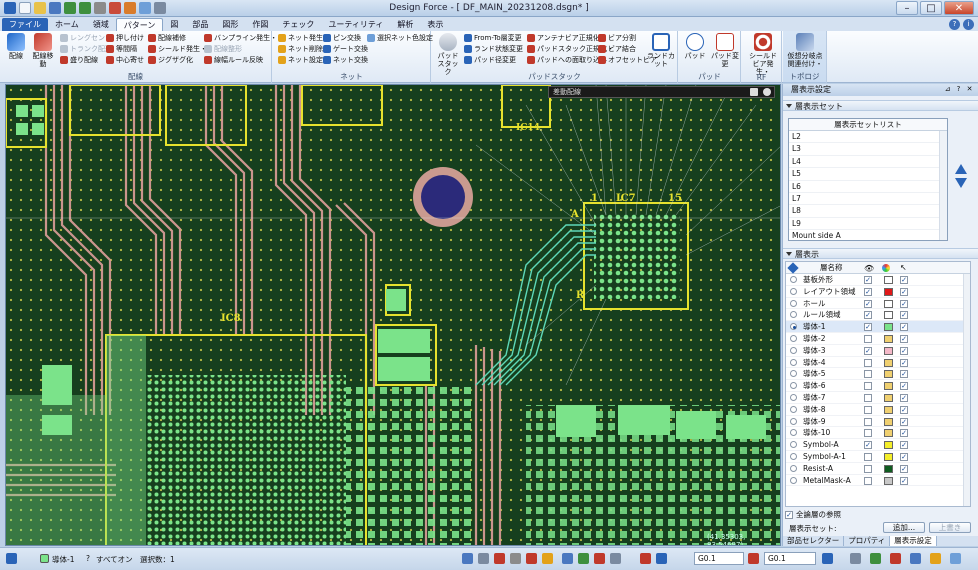  I want to click on layer-row: 導体-2 ✓, so click(878, 339).